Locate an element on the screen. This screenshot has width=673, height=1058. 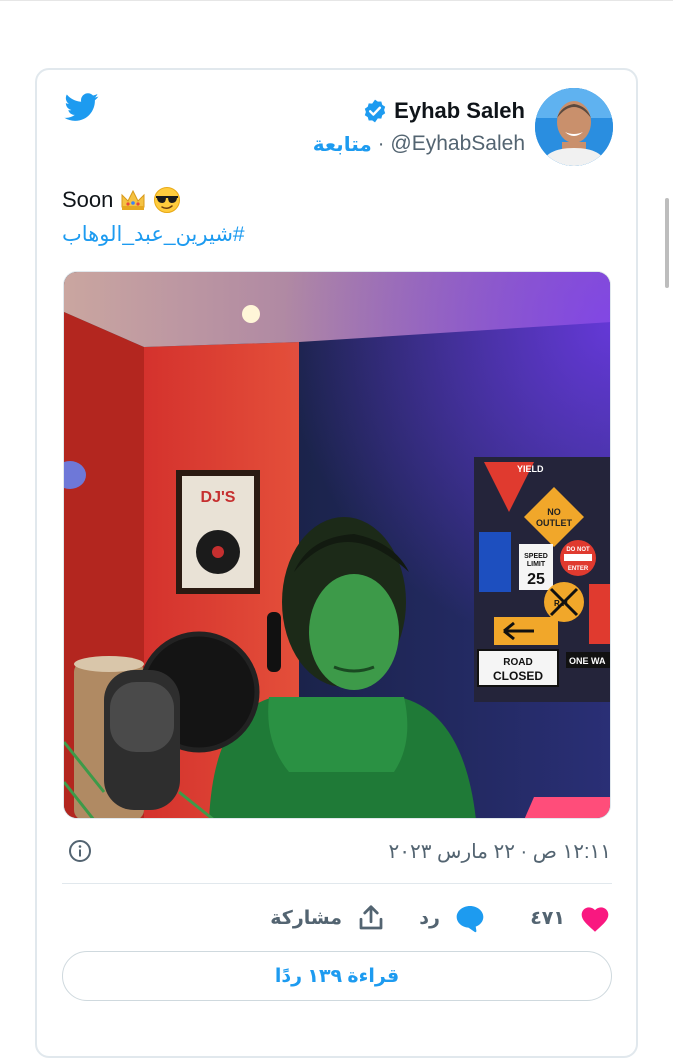
reply-bubble-icon is located at coordinates (470, 919).